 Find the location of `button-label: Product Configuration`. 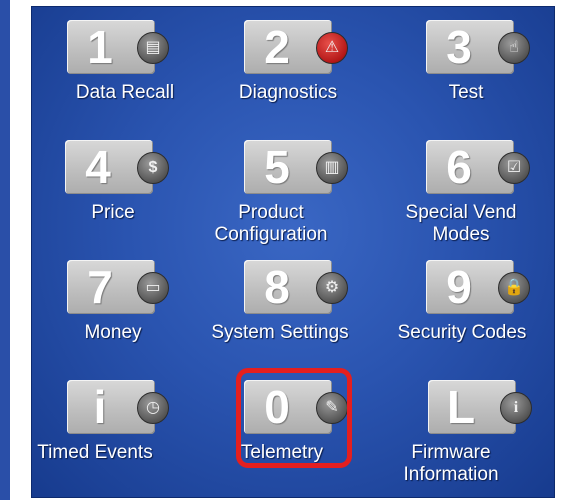

button-label: Product Configuration is located at coordinates (271, 223).